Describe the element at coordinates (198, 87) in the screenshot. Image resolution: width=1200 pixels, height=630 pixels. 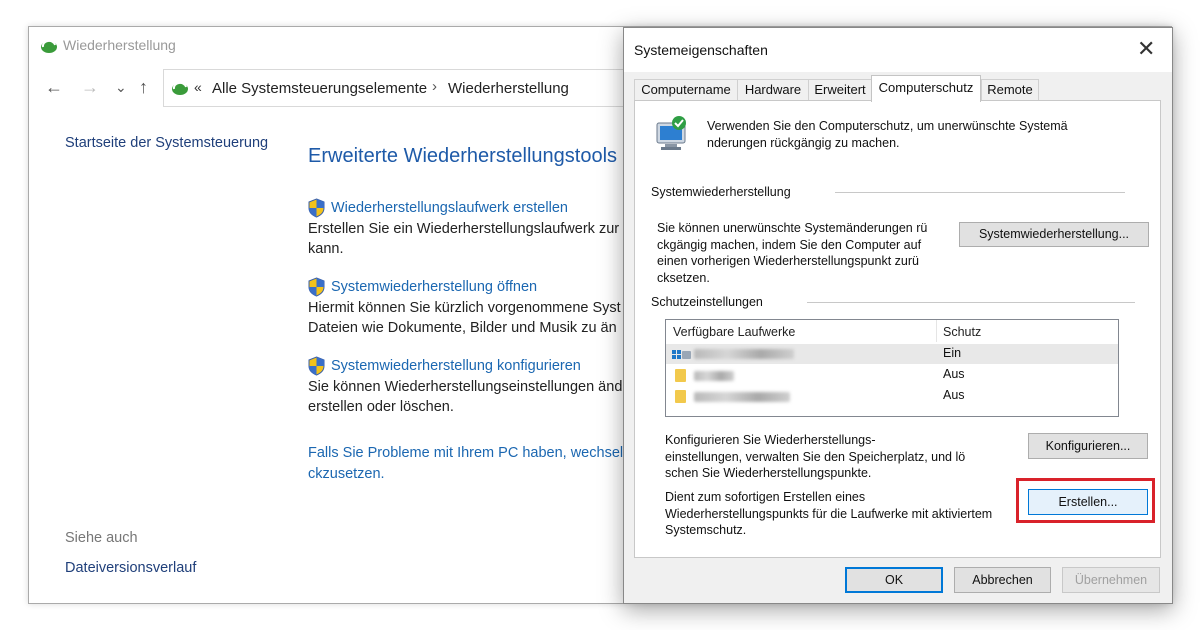
I see `breadcrumb-overflow: «` at that location.